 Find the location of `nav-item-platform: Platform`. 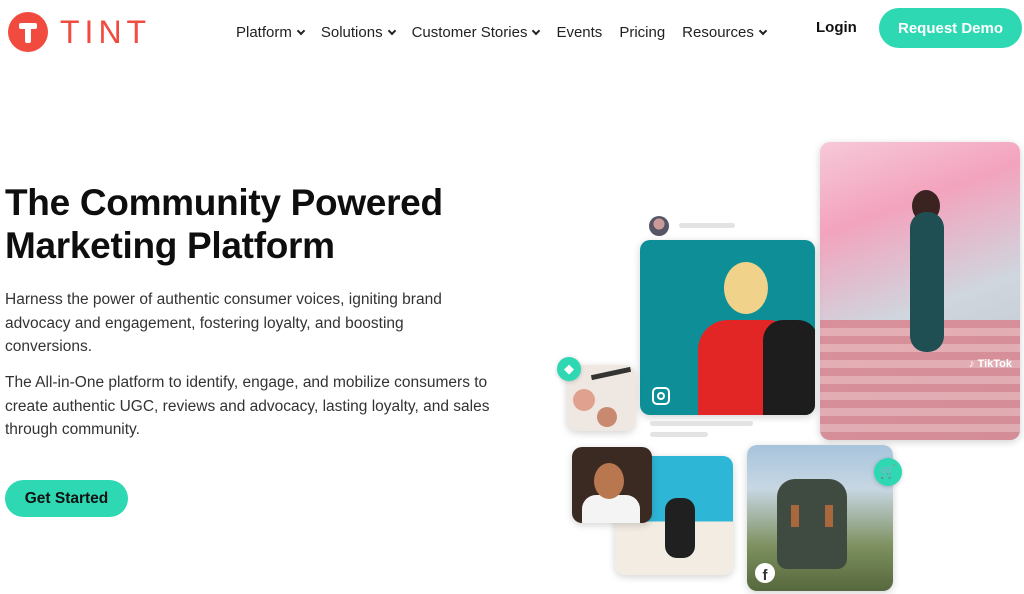

nav-item-platform: Platform is located at coordinates (271, 32).